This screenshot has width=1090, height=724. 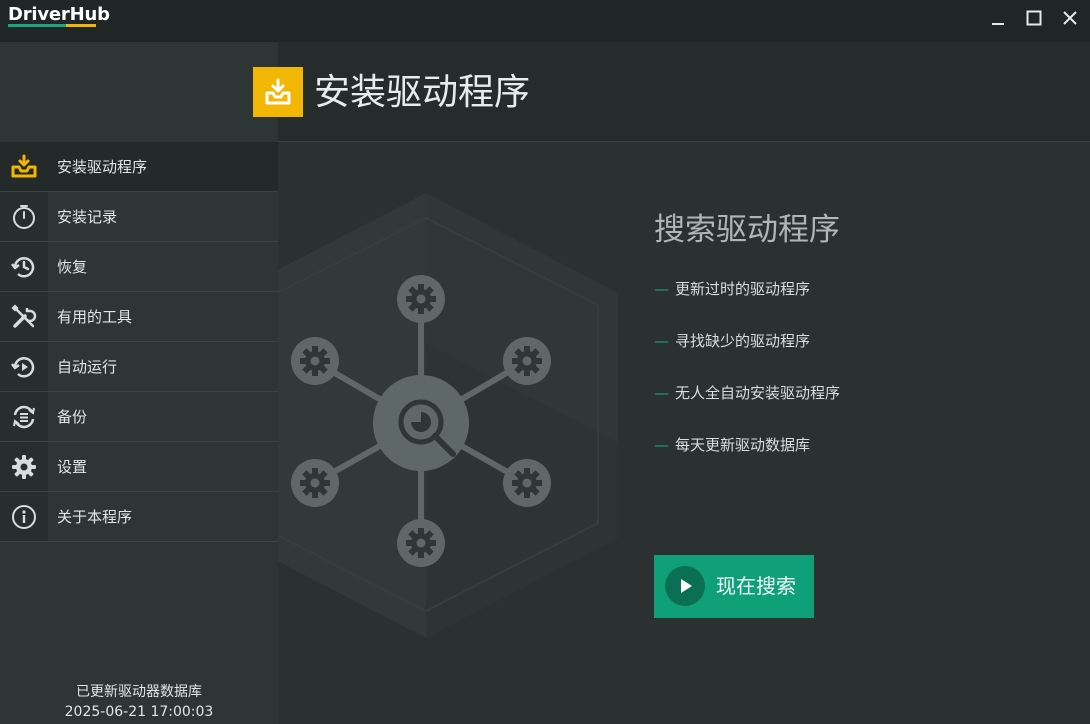 I want to click on sidebar-item-label: 有用的工具, so click(x=95, y=317).